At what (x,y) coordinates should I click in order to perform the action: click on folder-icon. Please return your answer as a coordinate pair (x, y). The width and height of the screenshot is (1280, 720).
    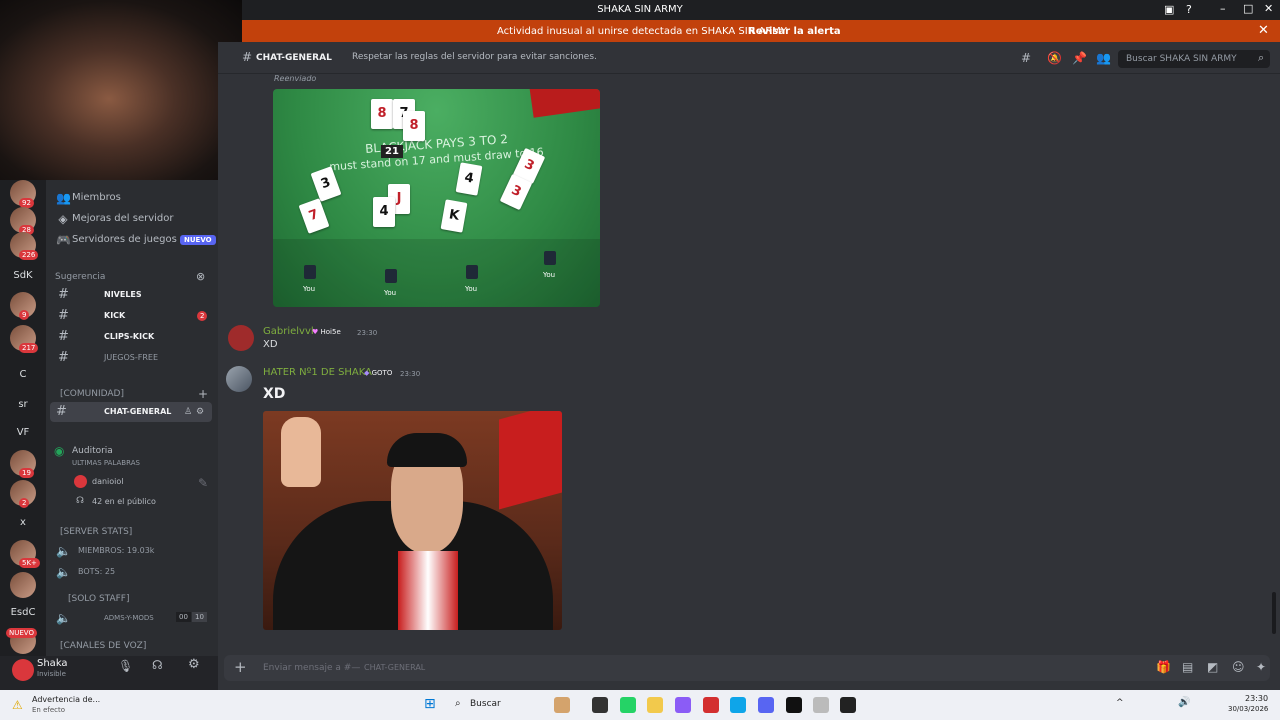
    Looking at the image, I should click on (655, 705).